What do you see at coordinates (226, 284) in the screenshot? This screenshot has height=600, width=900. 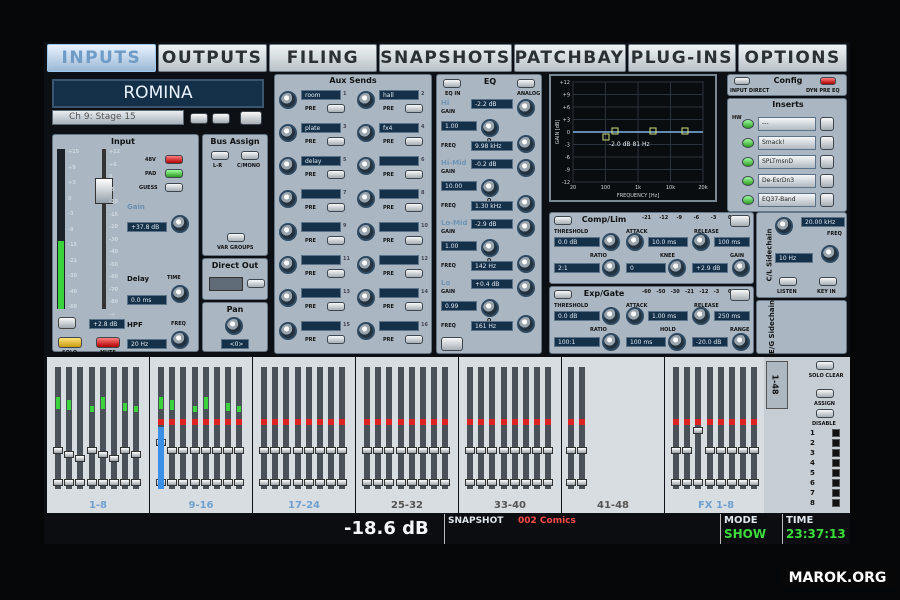 I see `direct-out-field` at bounding box center [226, 284].